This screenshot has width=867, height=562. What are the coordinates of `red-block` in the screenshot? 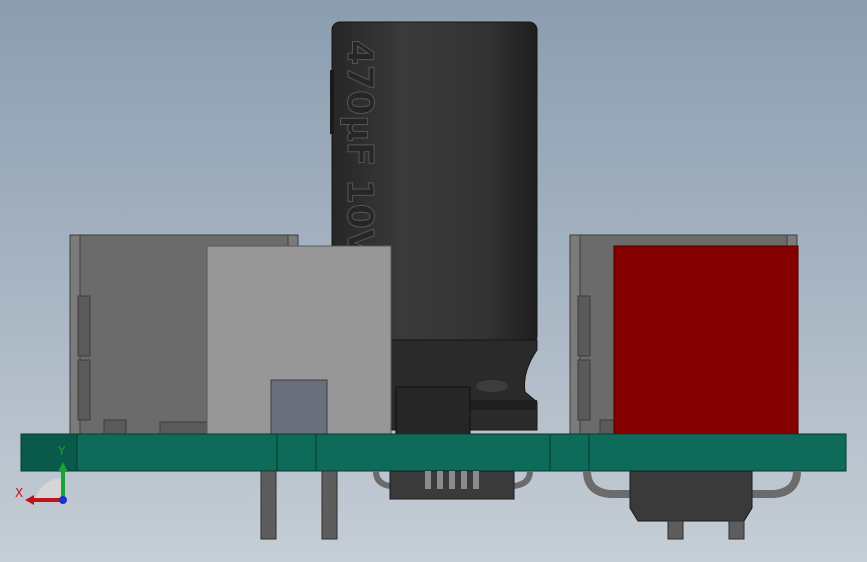 It's located at (706, 340).